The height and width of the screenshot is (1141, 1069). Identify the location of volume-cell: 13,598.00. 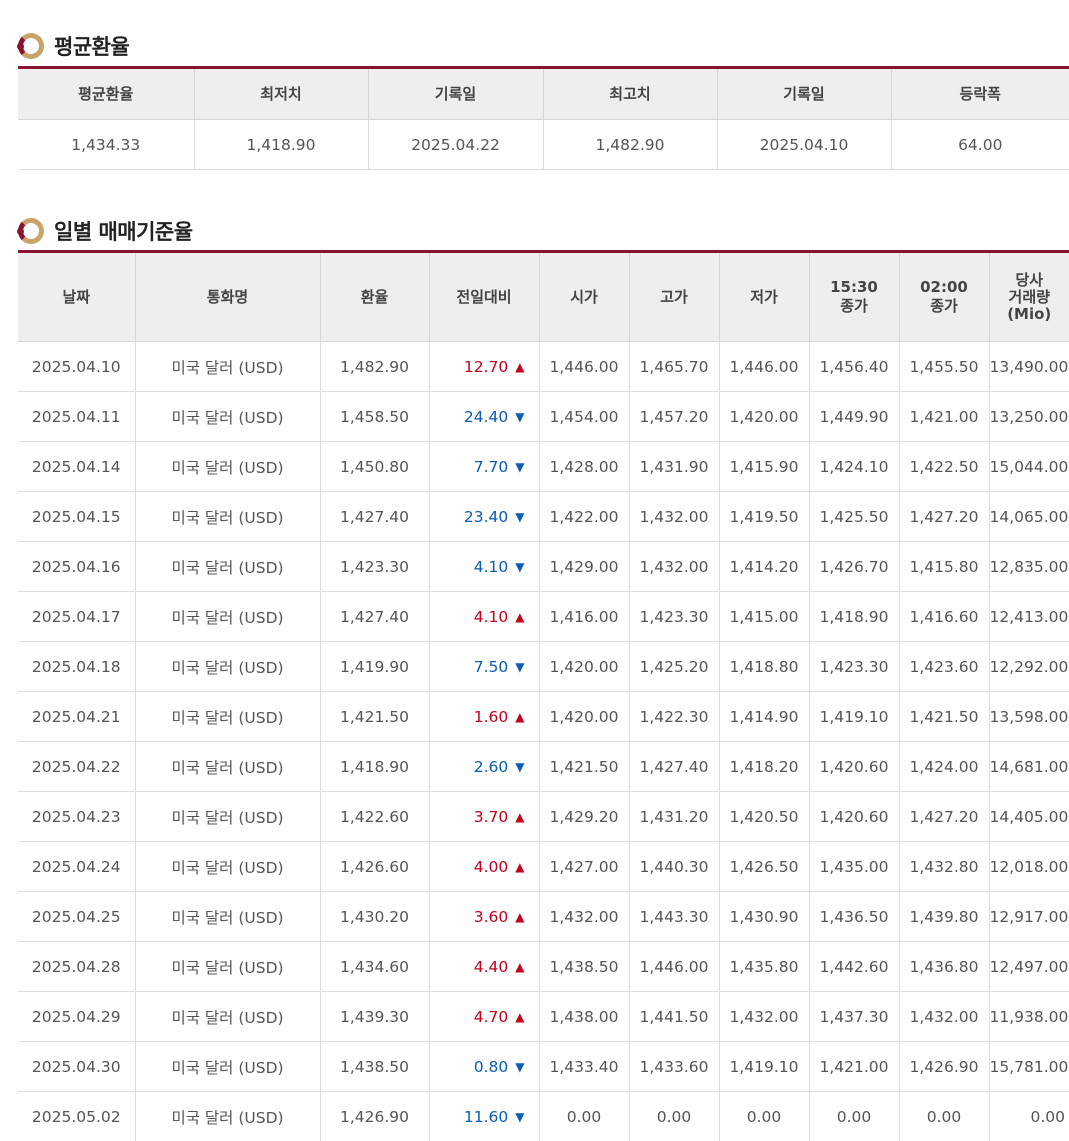
(1029, 717).